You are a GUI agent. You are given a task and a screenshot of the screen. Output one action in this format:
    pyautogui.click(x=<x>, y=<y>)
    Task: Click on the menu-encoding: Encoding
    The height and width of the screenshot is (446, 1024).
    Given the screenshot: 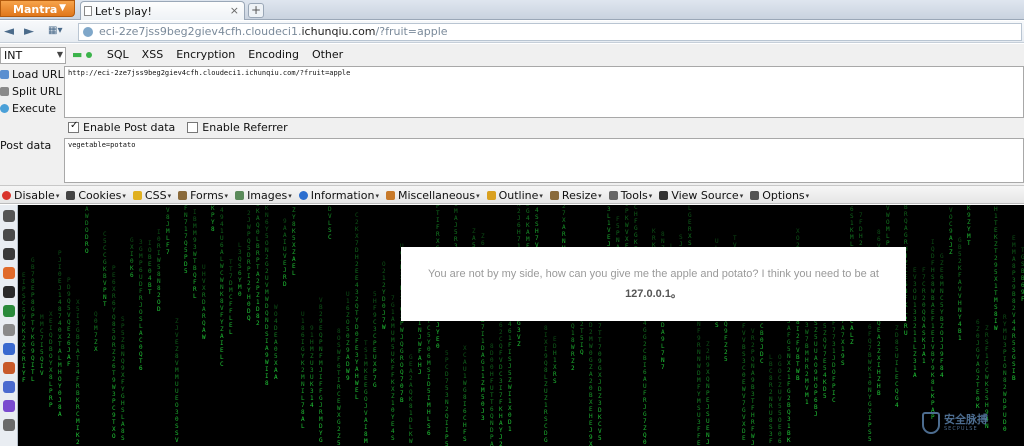 What is the action you would take?
    pyautogui.click(x=273, y=54)
    